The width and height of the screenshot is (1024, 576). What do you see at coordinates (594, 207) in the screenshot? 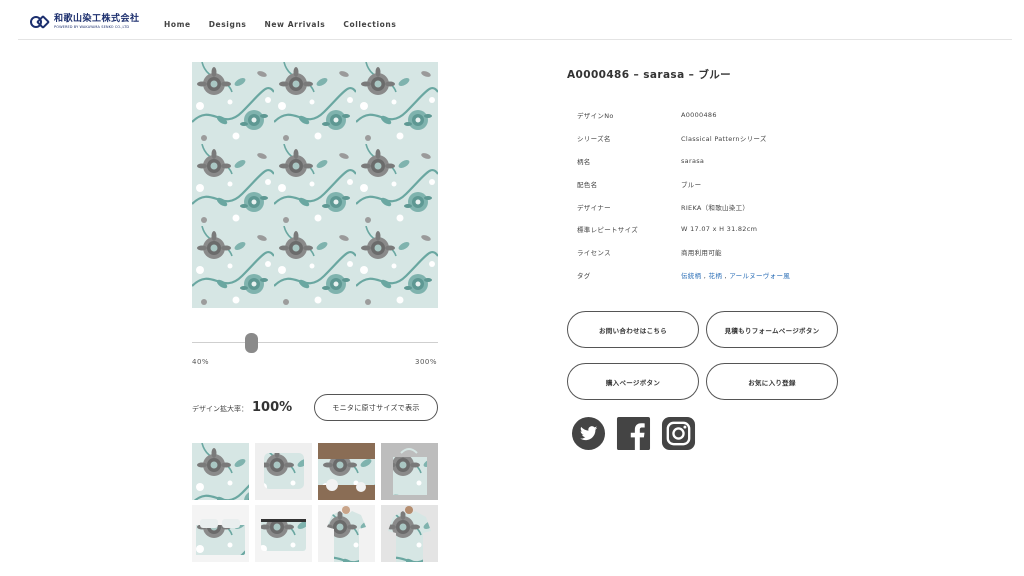
I see `spec-label-designer: デザイナー` at bounding box center [594, 207].